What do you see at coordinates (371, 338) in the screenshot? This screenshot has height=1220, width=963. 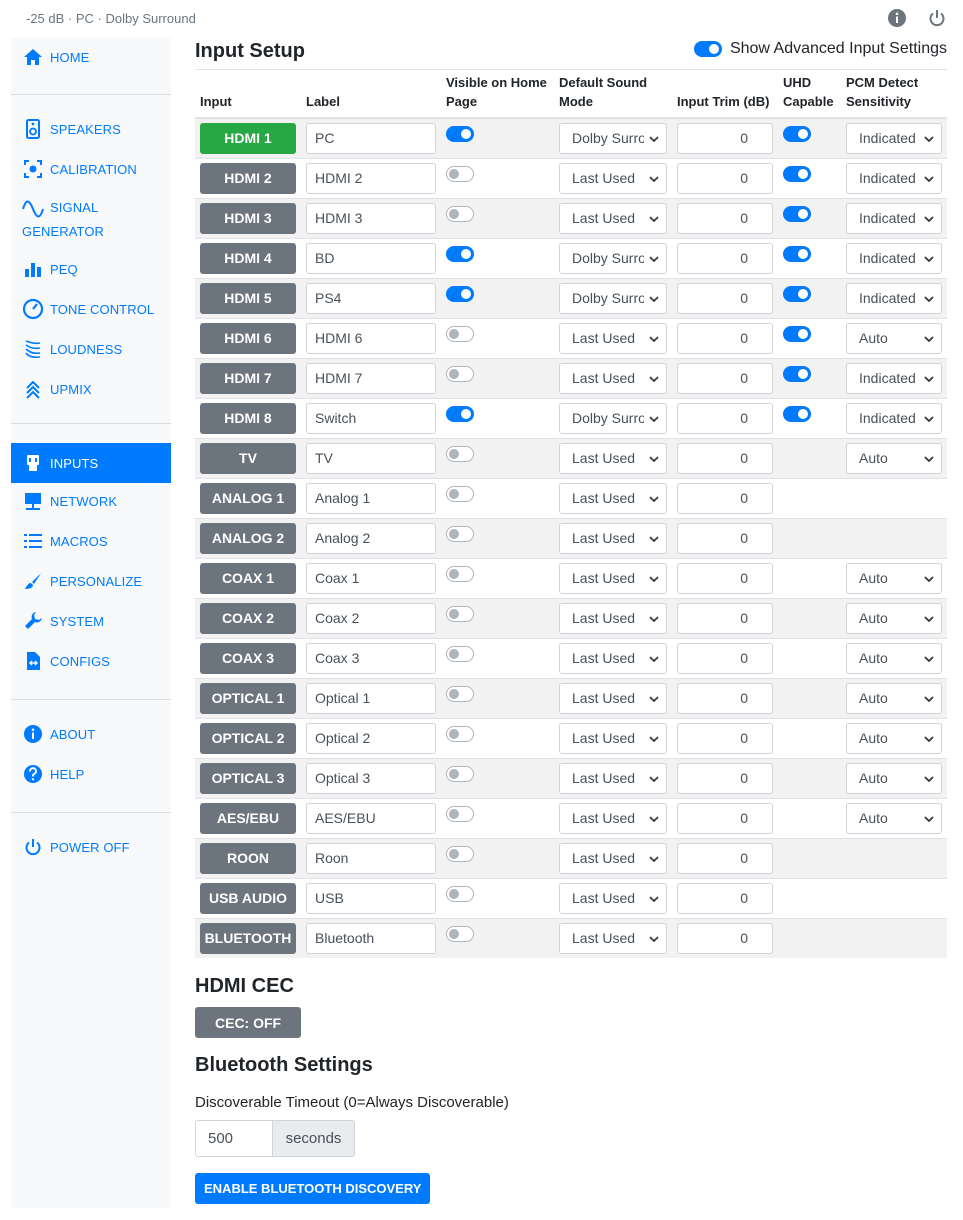 I see `label-input: HDMI 6` at bounding box center [371, 338].